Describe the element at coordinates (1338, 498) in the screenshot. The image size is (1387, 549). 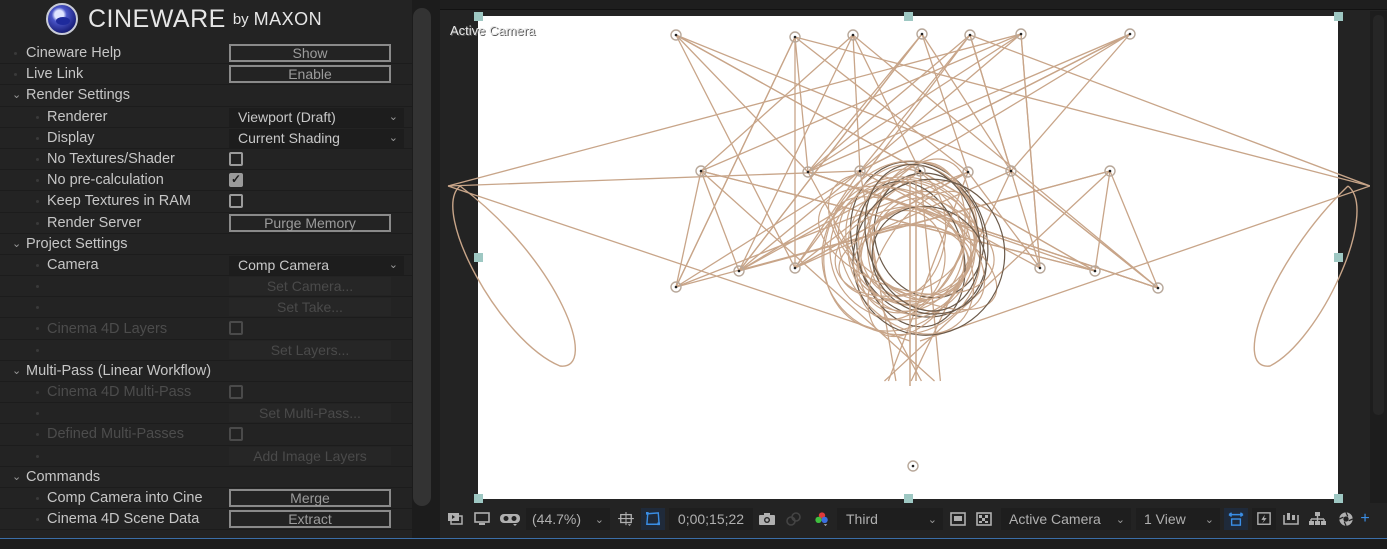
I see `layer-handle-bottom-right` at that location.